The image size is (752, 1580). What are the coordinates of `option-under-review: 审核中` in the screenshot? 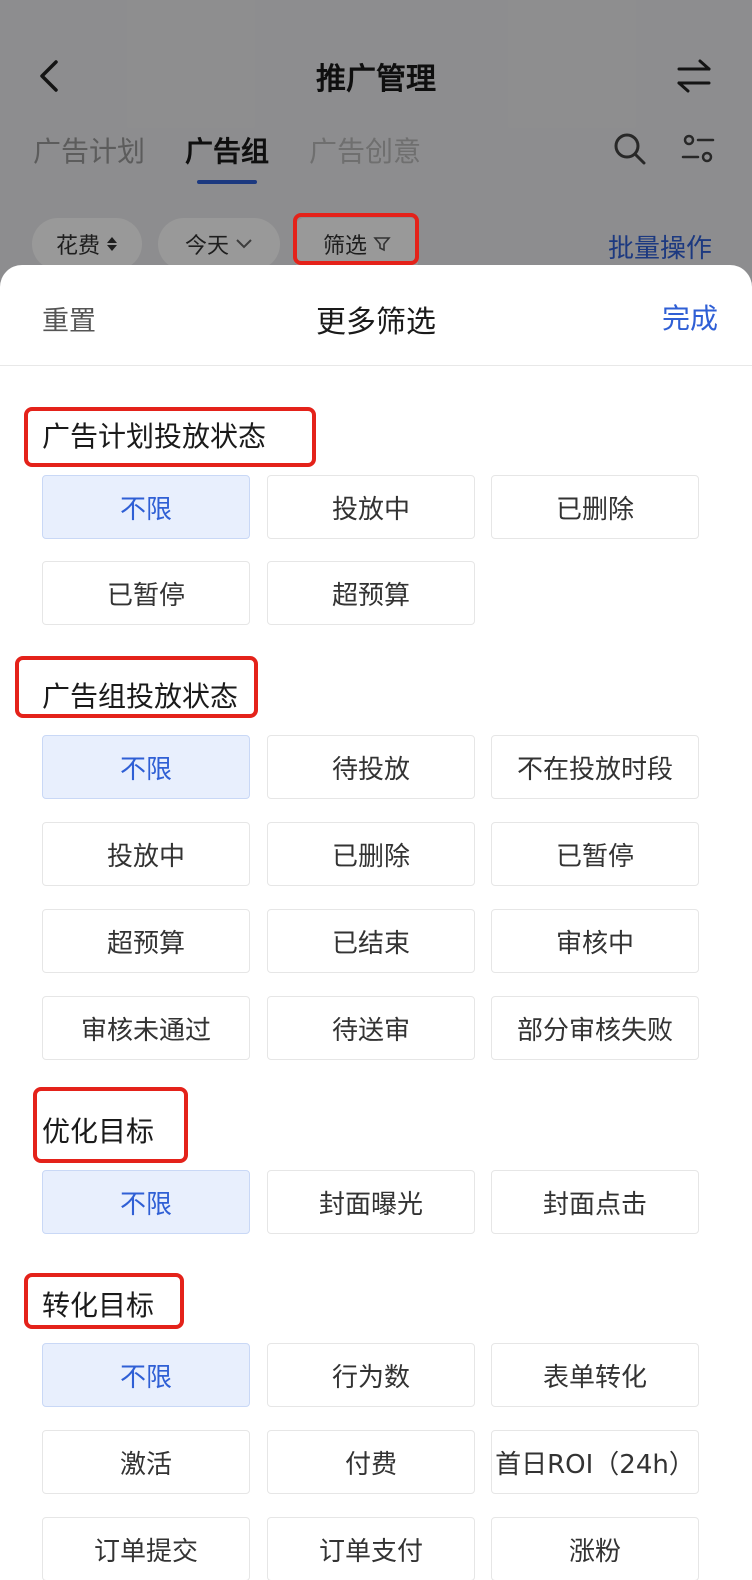 It's located at (595, 941).